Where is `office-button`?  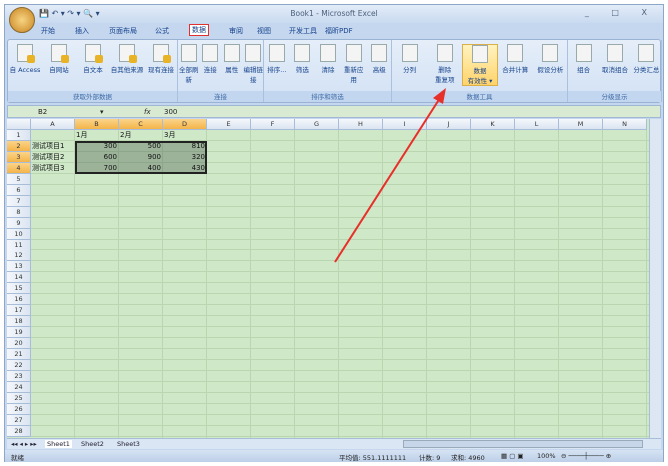
office-button is located at coordinates (22, 20).